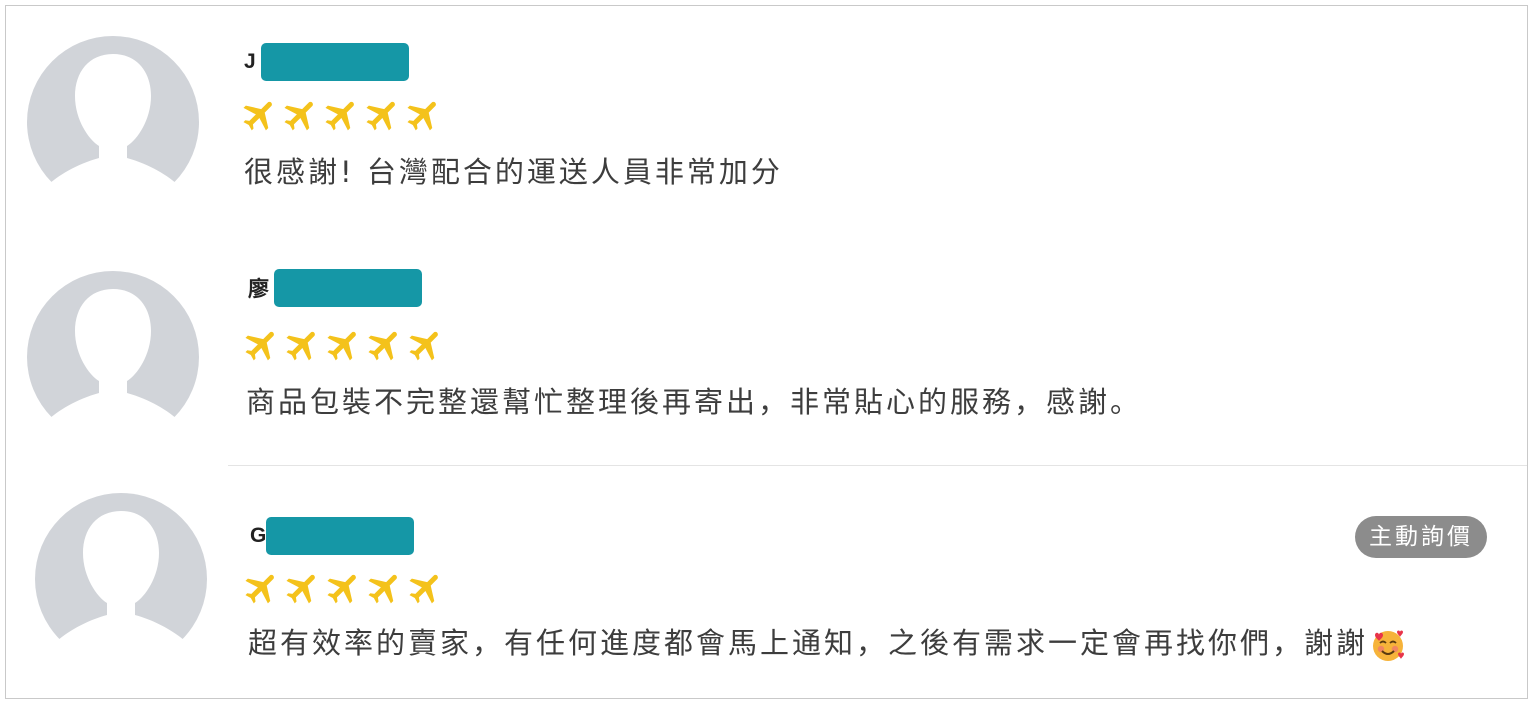  I want to click on review-comment-row: 超有效率的賣家，有任何進度都會馬上通知，之後有需求一定會再找你們，謝謝, so click(827, 641).